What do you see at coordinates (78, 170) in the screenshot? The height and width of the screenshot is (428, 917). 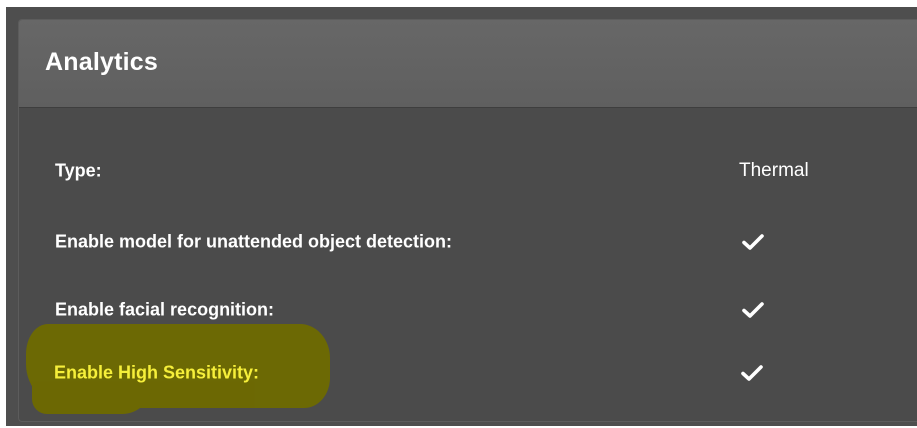 I see `type-label: Type:` at bounding box center [78, 170].